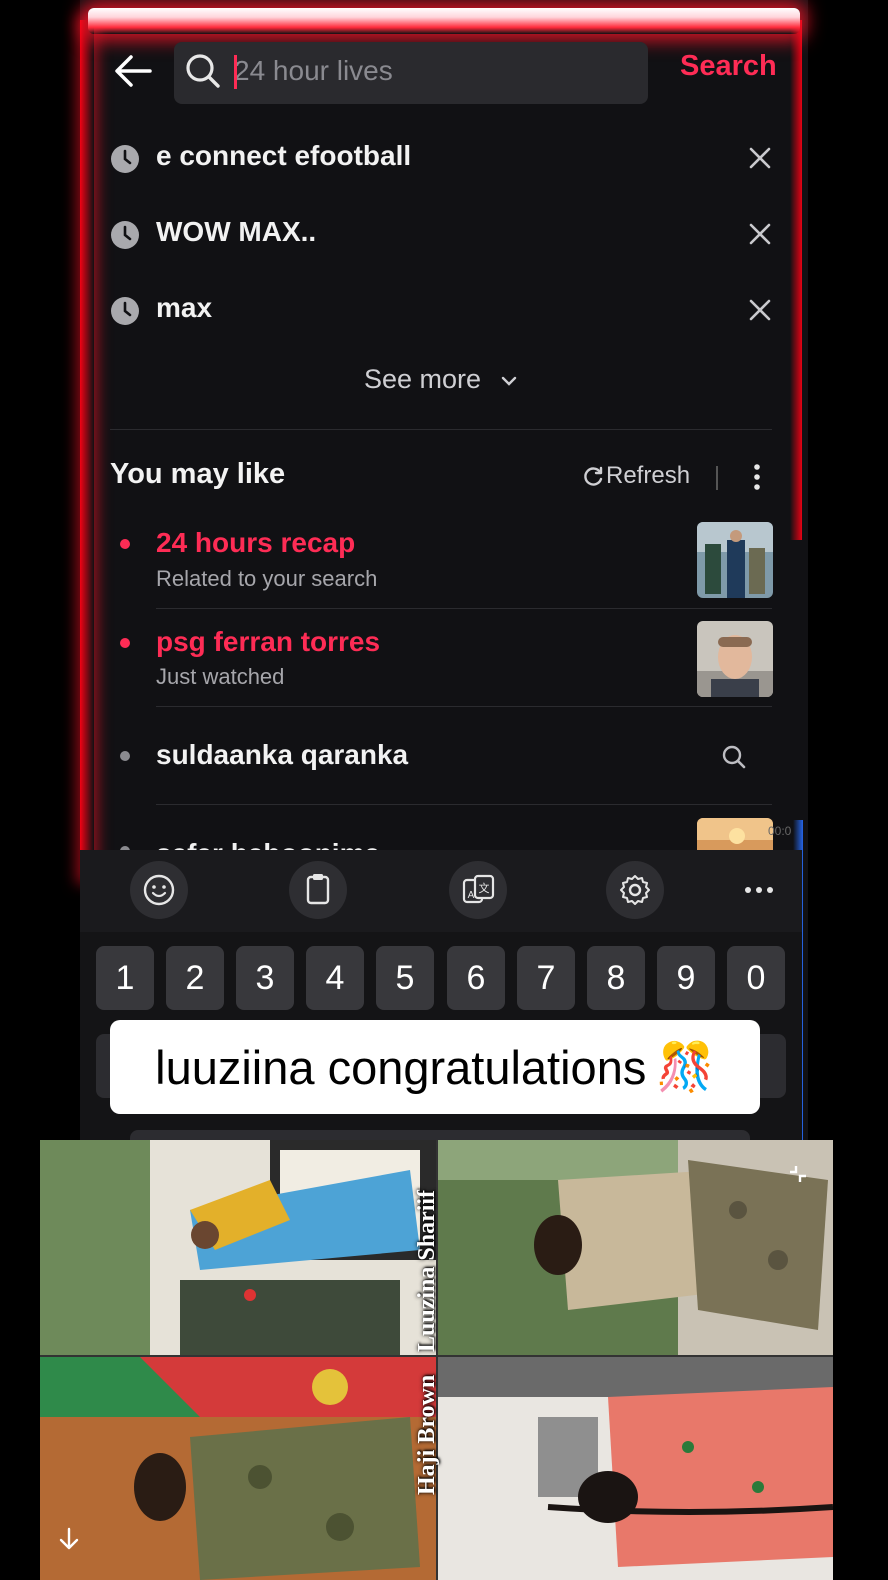 Image resolution: width=888 pixels, height=1580 pixels. I want to click on suggestion-title: 24 hours recap, so click(255, 543).